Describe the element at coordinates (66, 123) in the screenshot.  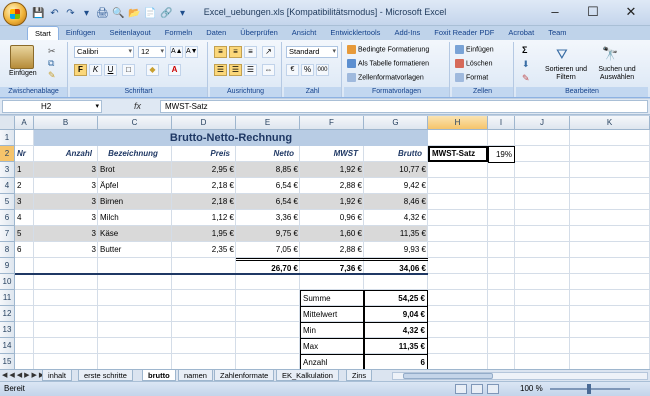
I see `column-header-b: B` at that location.